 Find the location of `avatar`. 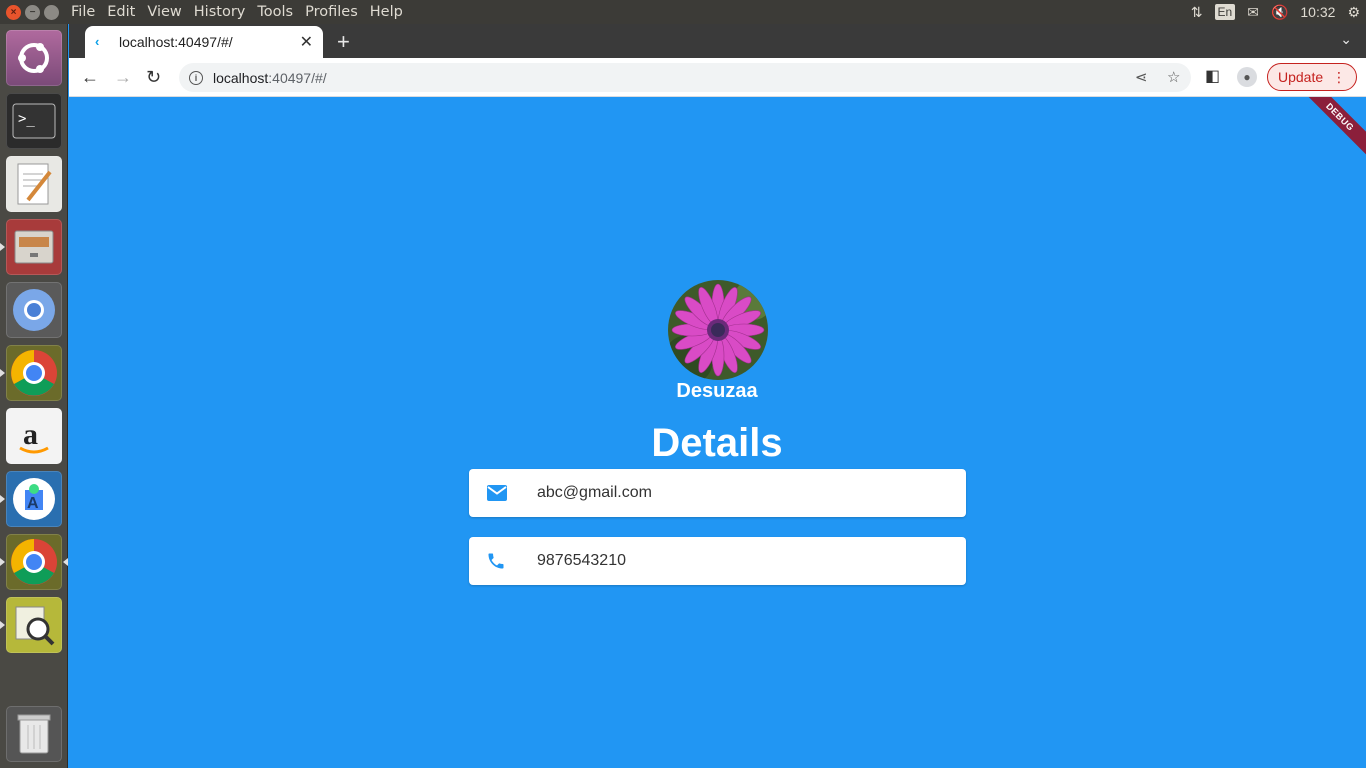

avatar is located at coordinates (718, 330).